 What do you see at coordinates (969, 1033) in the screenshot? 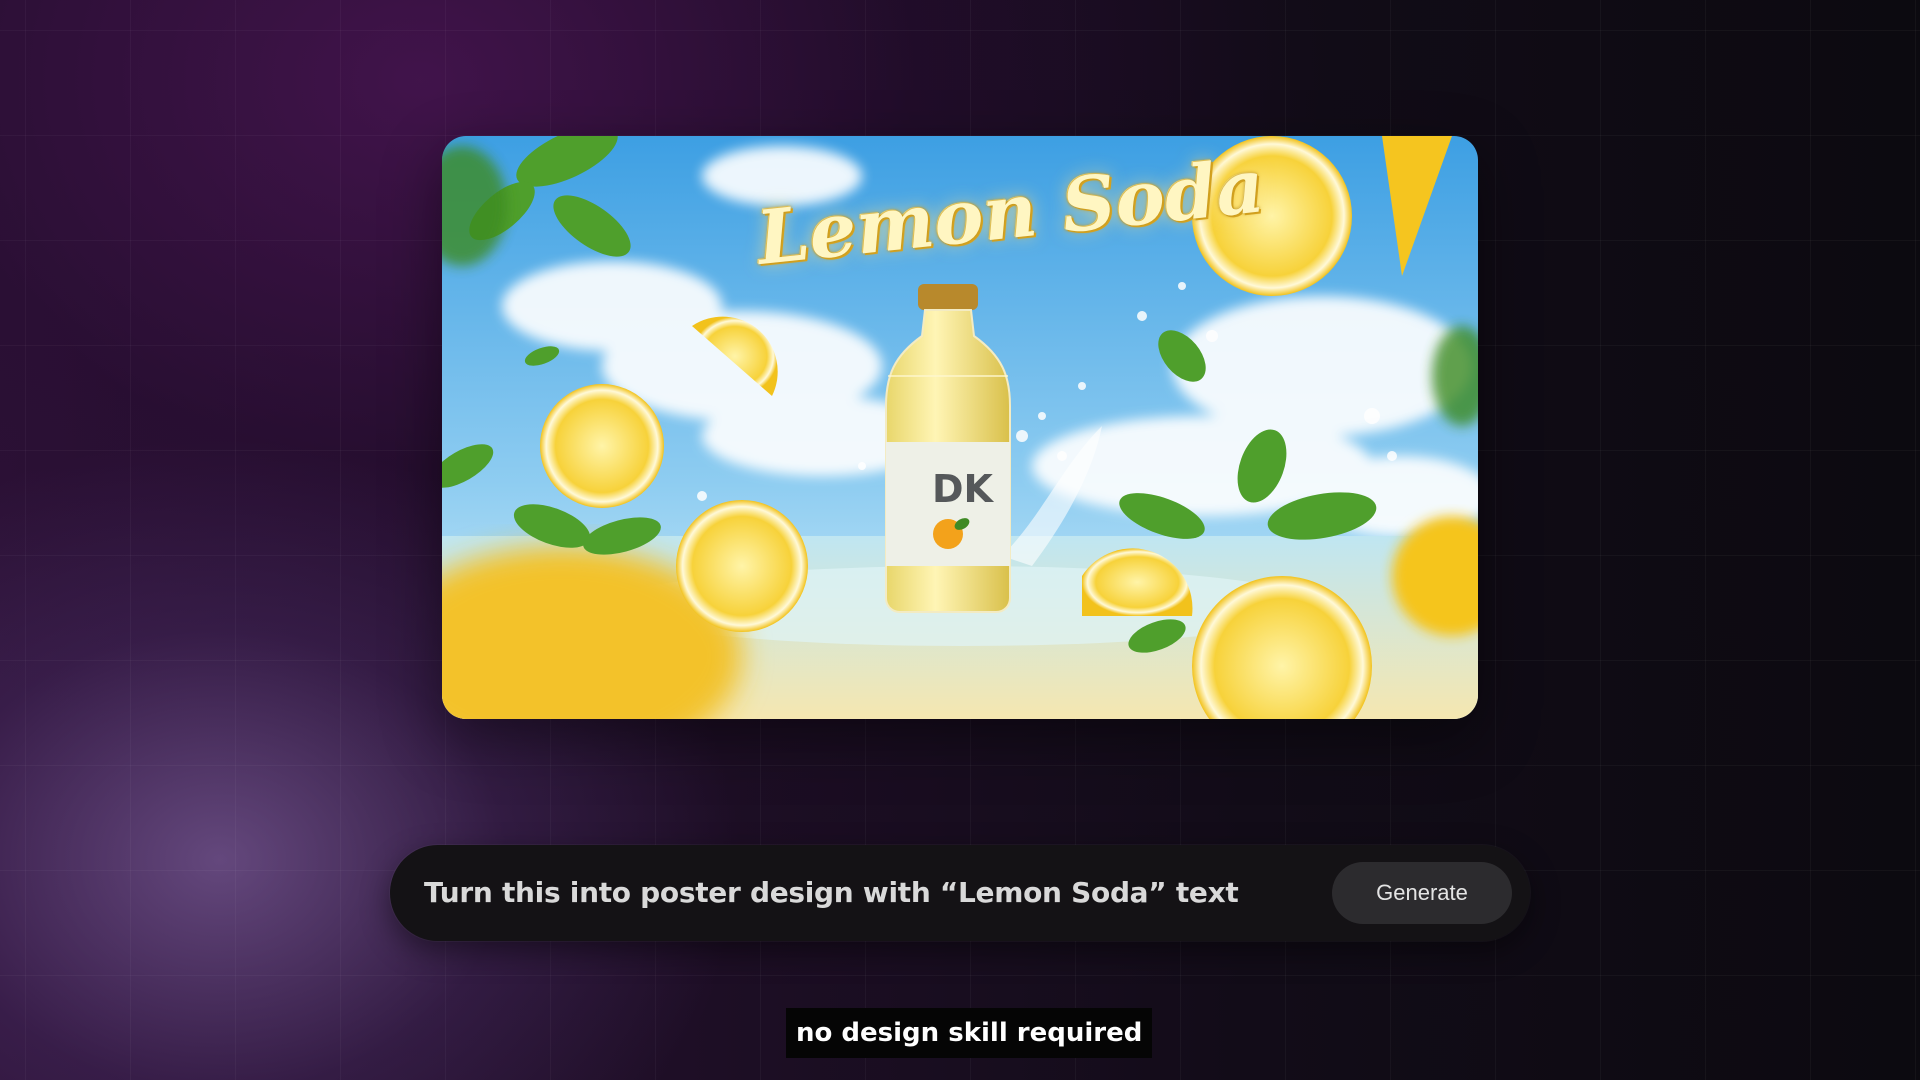
I see `video-caption: no design skill required` at bounding box center [969, 1033].